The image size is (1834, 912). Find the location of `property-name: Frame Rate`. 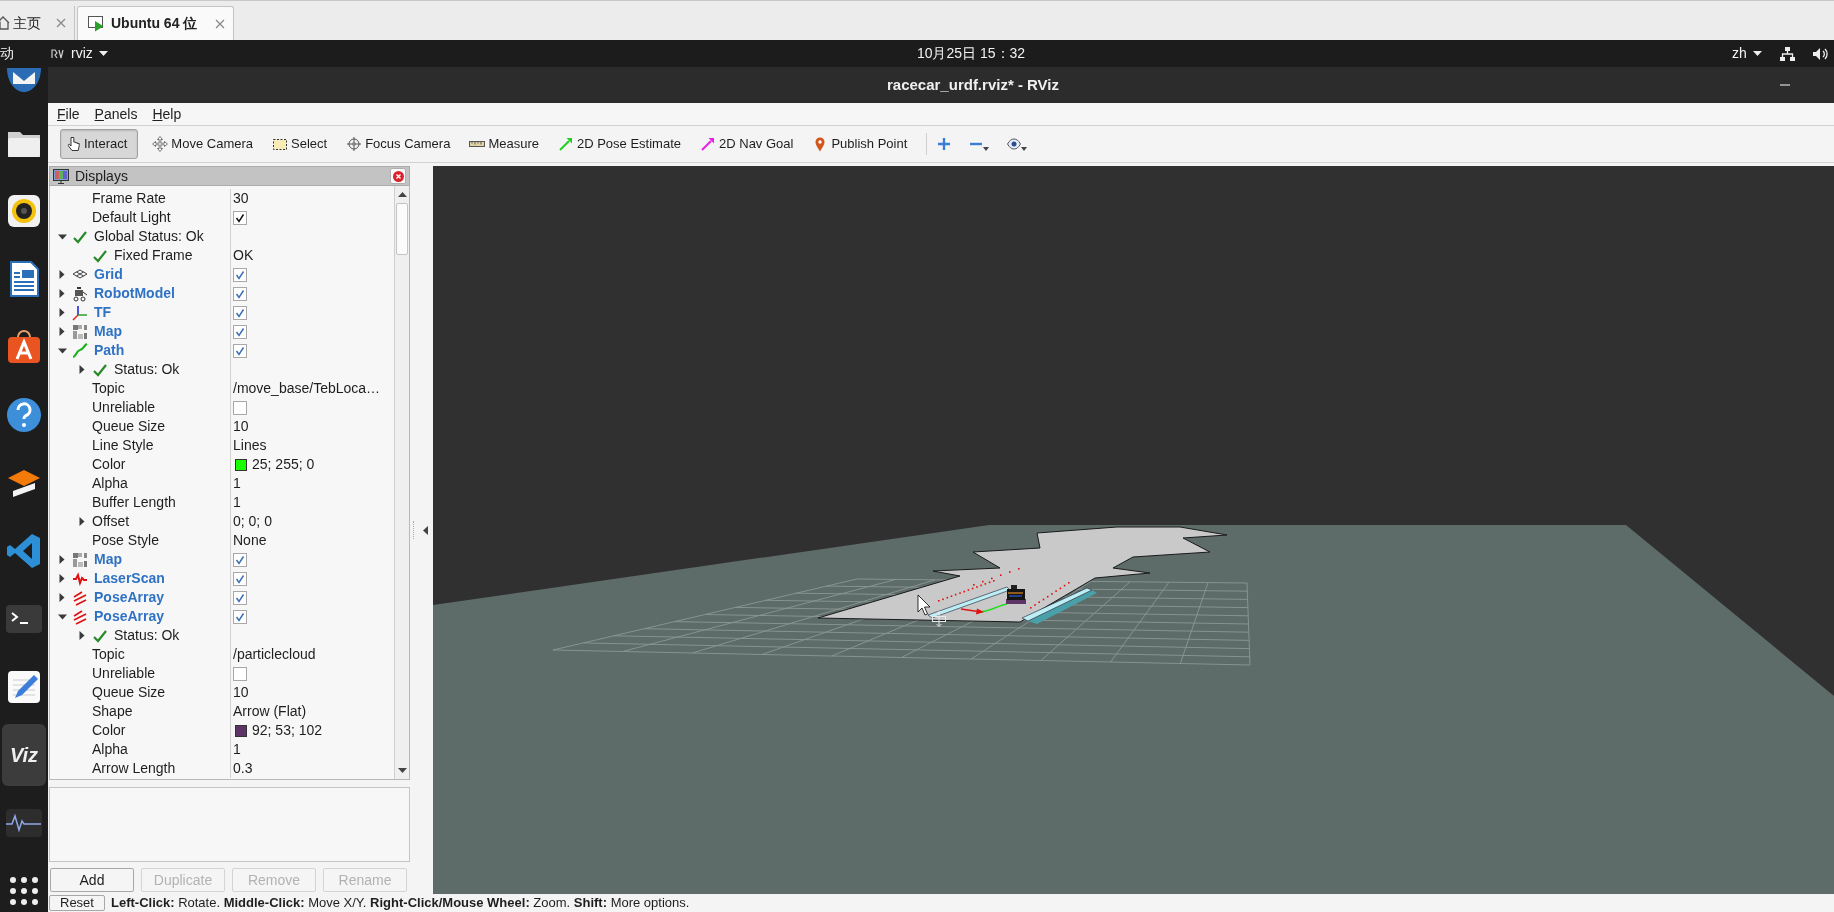

property-name: Frame Rate is located at coordinates (129, 198).